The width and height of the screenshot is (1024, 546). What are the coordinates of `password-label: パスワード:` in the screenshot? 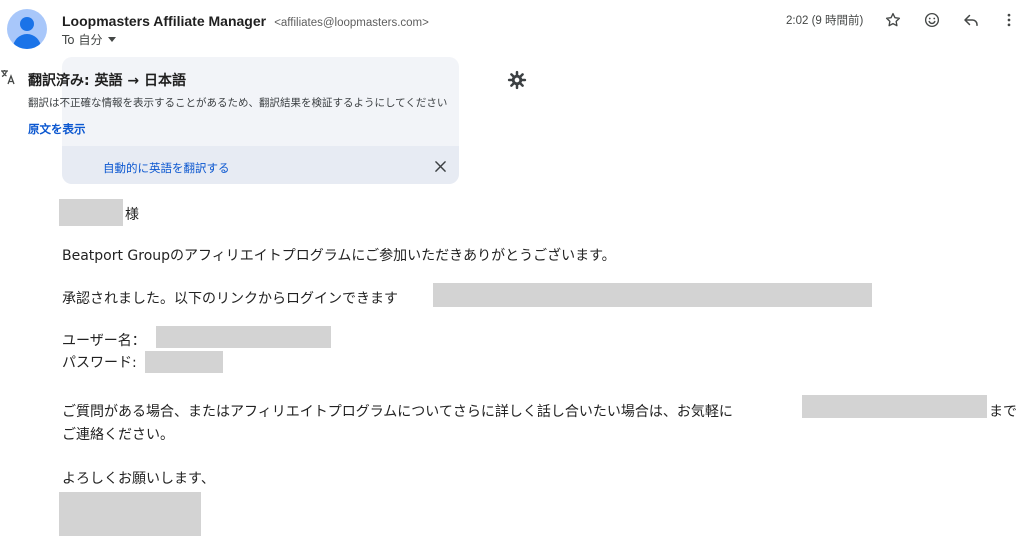 It's located at (99, 363).